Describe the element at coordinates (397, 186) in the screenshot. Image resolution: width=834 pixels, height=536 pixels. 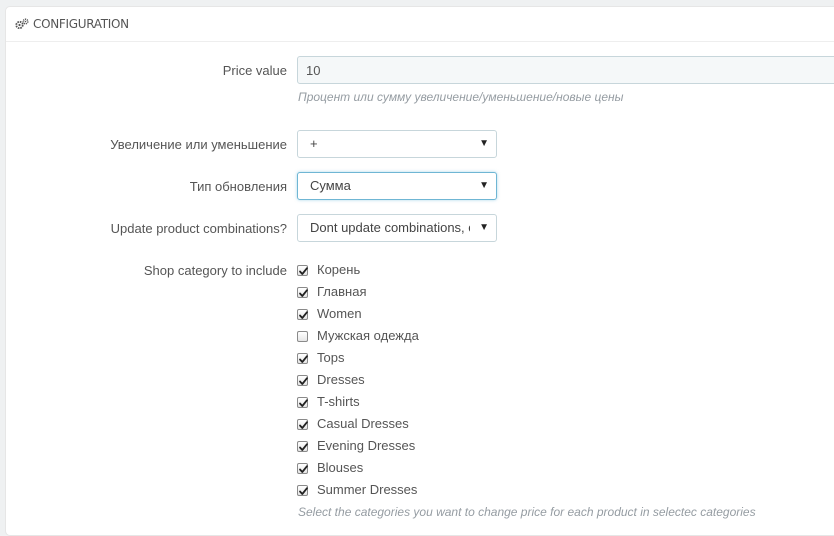
I see `update-type-select: Сумма ▼` at that location.